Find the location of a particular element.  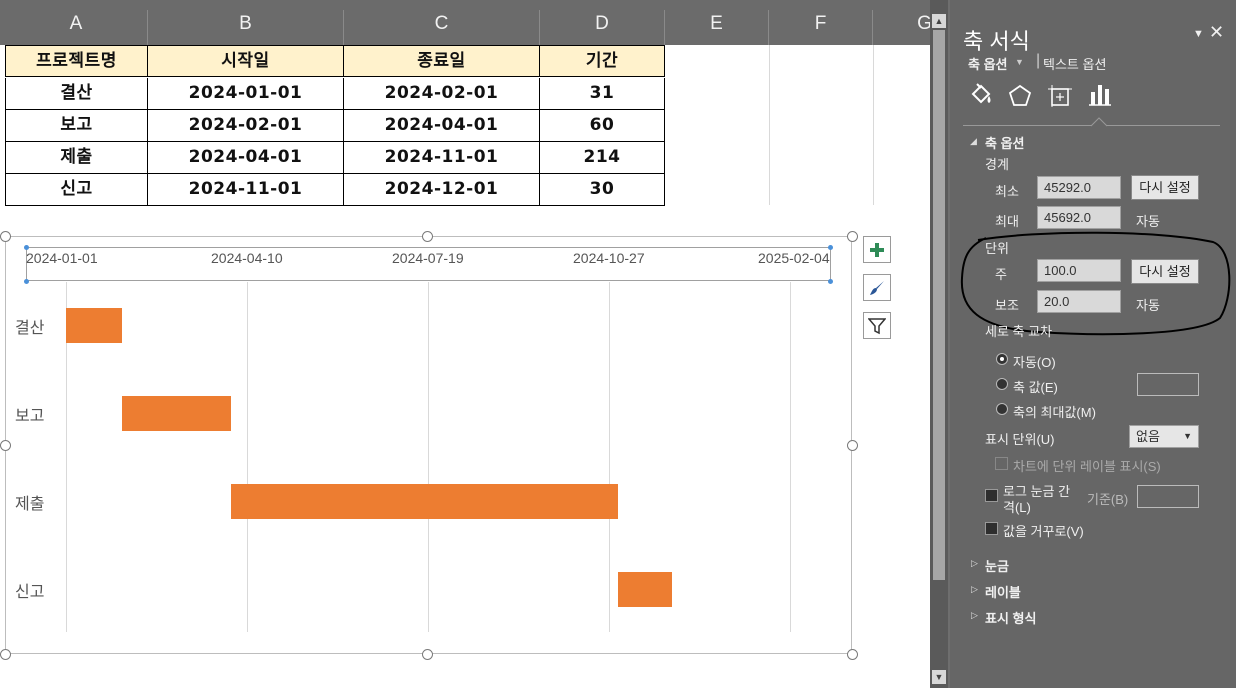

radio-axis-value-label: 축 값(E) is located at coordinates (1035, 386).